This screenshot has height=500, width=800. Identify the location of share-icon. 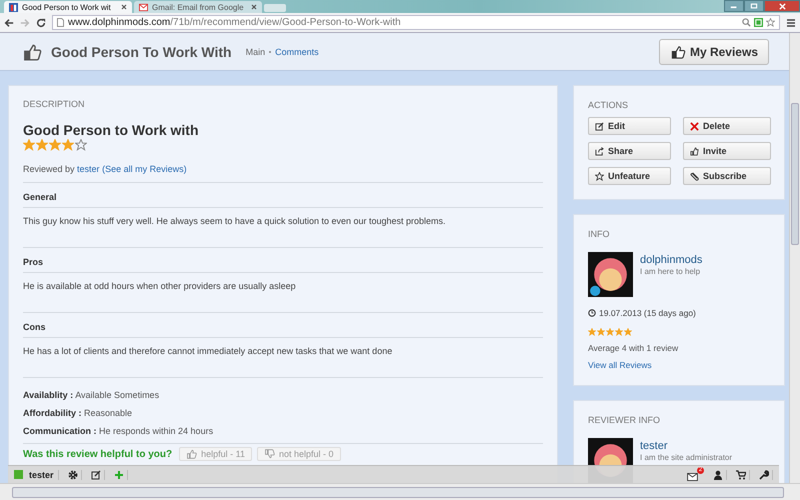
(599, 151).